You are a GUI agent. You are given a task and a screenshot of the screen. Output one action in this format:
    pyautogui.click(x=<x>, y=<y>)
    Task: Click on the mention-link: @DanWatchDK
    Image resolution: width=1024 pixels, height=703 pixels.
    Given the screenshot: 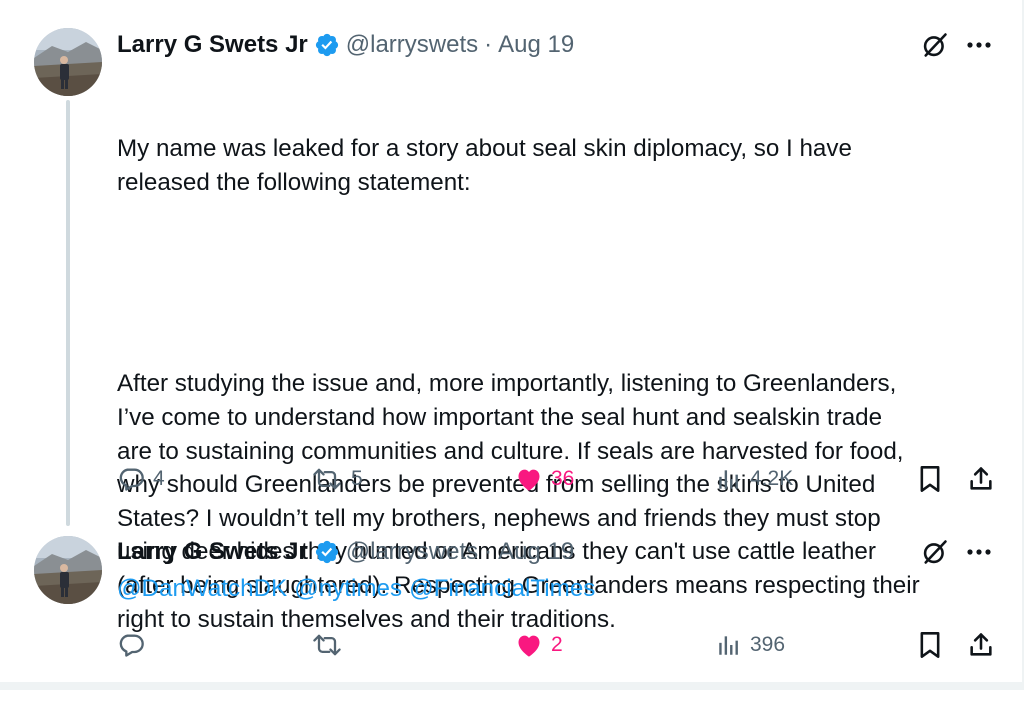 What is the action you would take?
    pyautogui.click(x=202, y=588)
    